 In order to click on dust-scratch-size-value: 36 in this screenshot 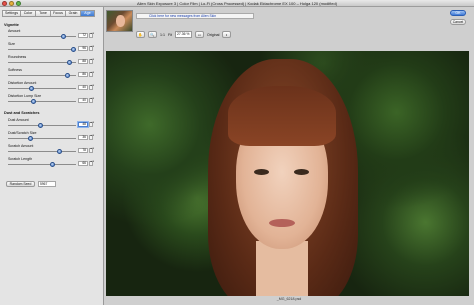, I will do `click(83, 137)`.